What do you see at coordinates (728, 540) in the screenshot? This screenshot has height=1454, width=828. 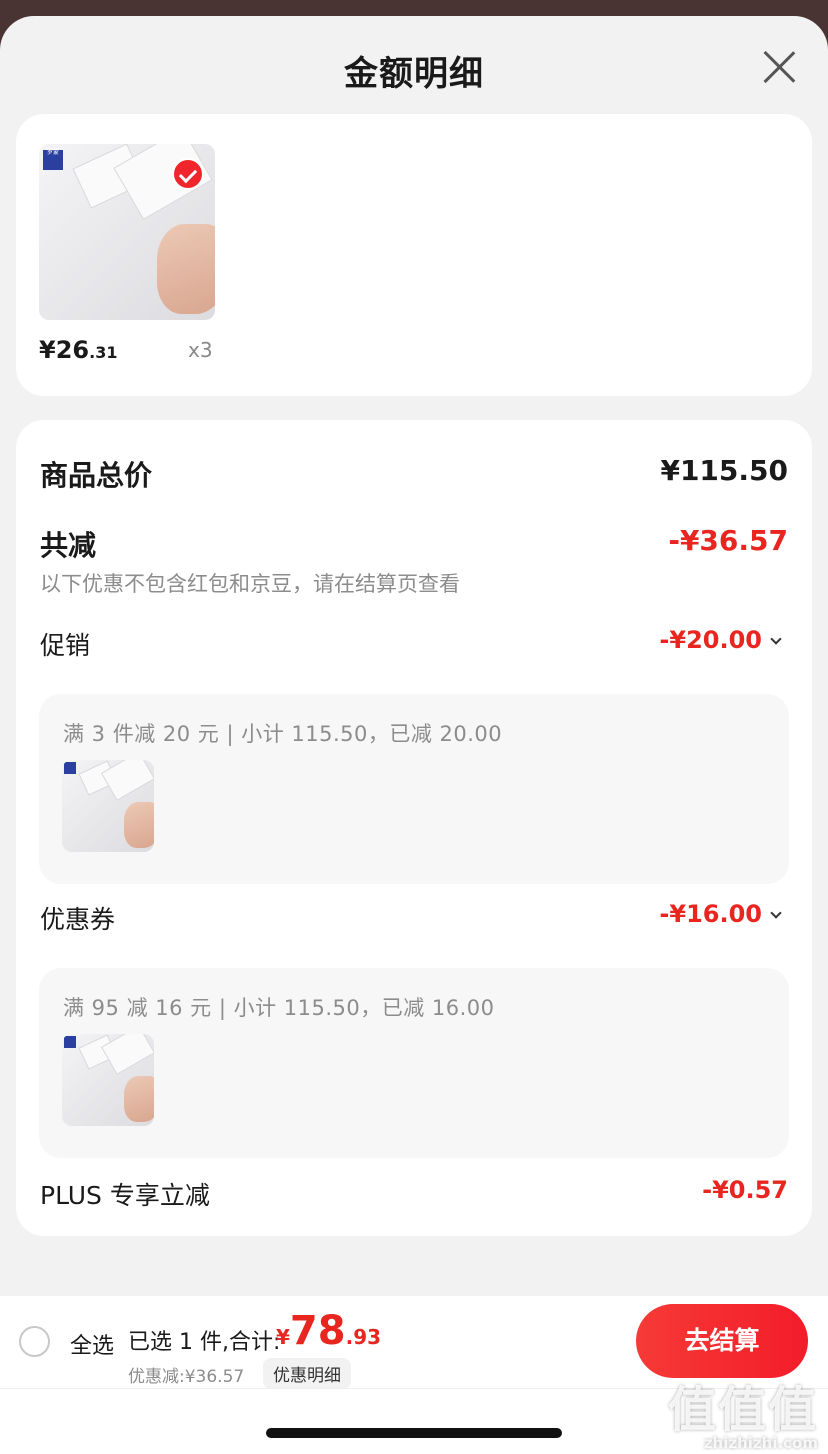 I see `total-reduce-value: -¥36.57` at bounding box center [728, 540].